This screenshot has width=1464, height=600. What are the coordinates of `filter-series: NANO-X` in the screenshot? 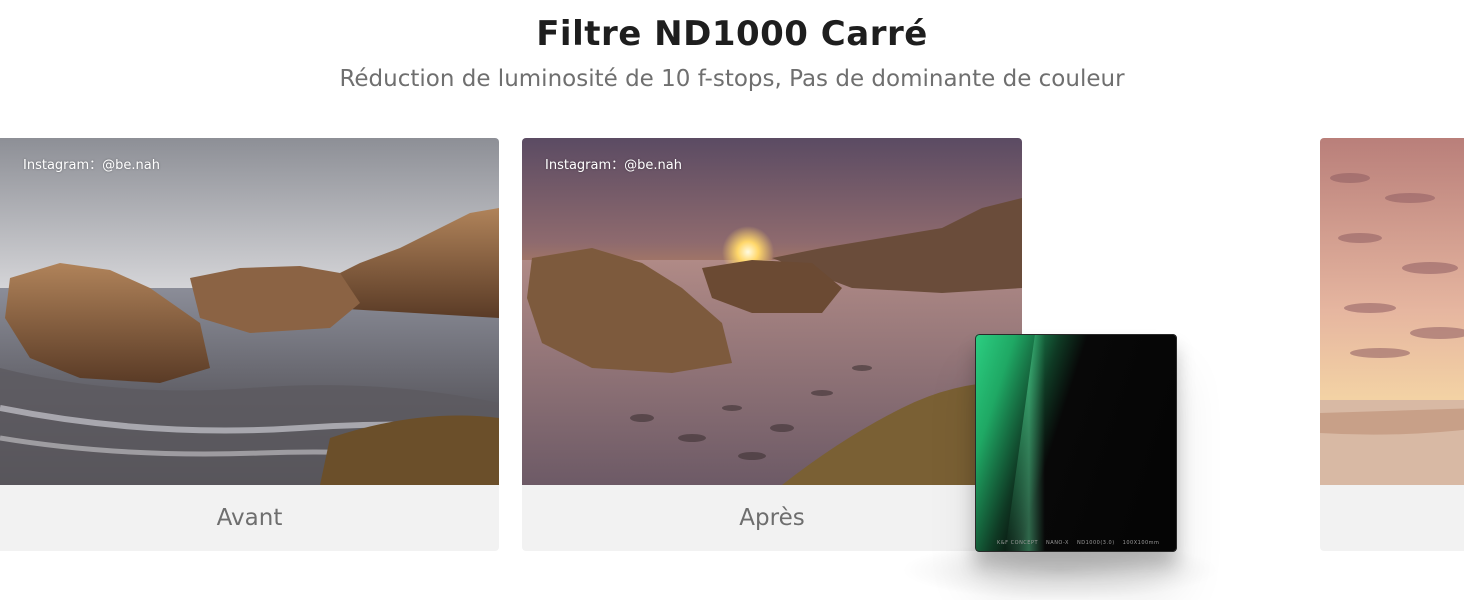 It's located at (1057, 543).